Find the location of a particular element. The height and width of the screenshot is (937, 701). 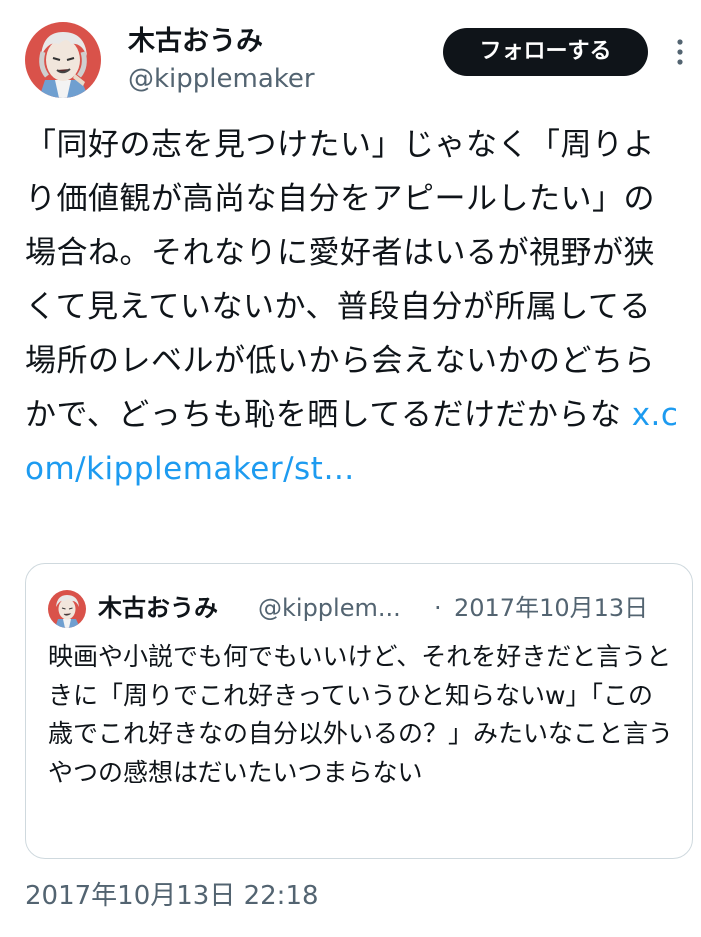

more-vertical-icon is located at coordinates (680, 52).